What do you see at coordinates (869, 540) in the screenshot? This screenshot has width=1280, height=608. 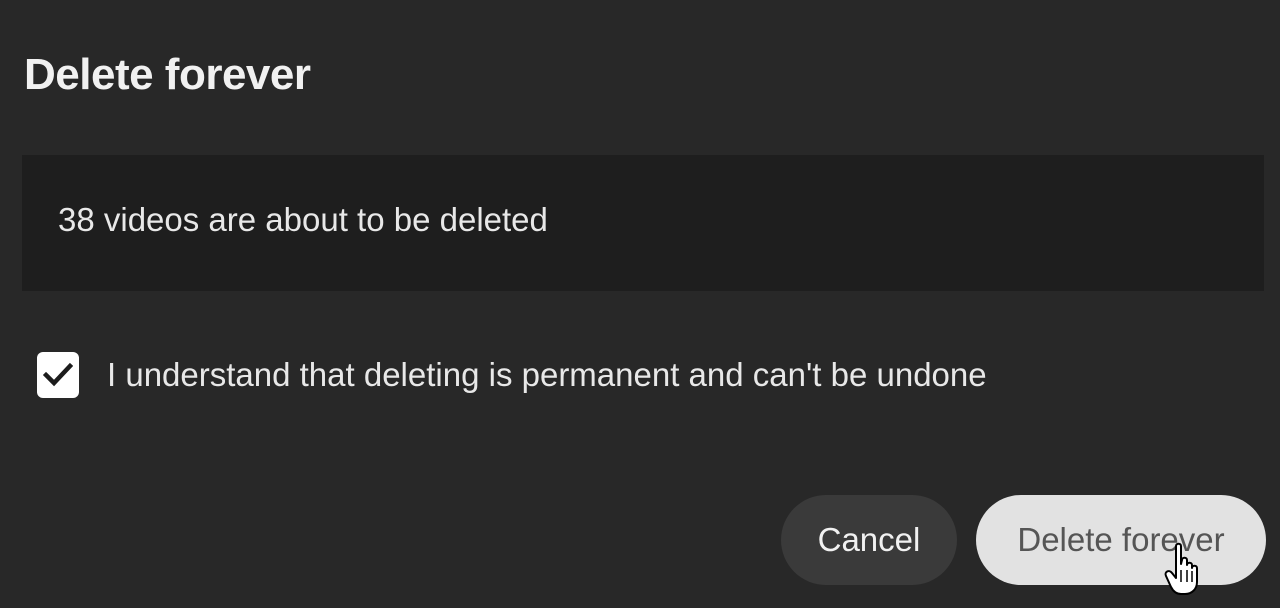 I see `cancel-button: Cancel` at bounding box center [869, 540].